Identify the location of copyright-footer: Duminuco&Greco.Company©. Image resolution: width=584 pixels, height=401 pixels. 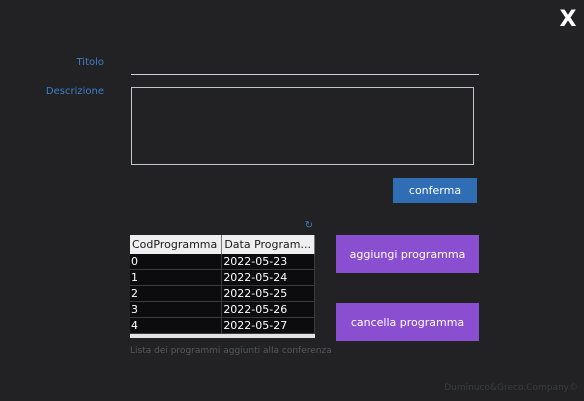
(511, 388).